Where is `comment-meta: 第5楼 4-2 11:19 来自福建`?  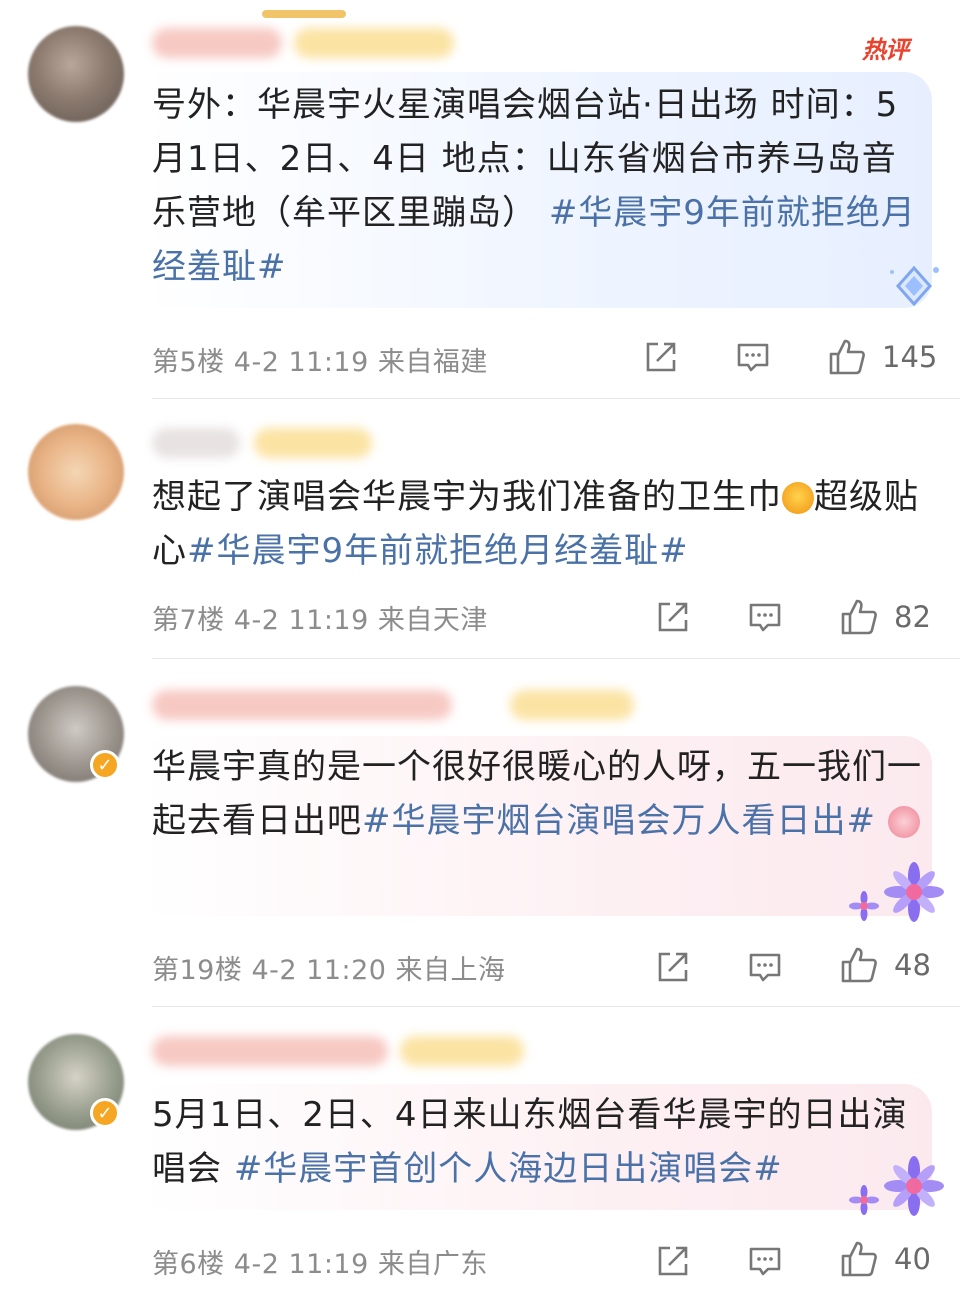 comment-meta: 第5楼 4-2 11:19 来自福建 is located at coordinates (320, 359).